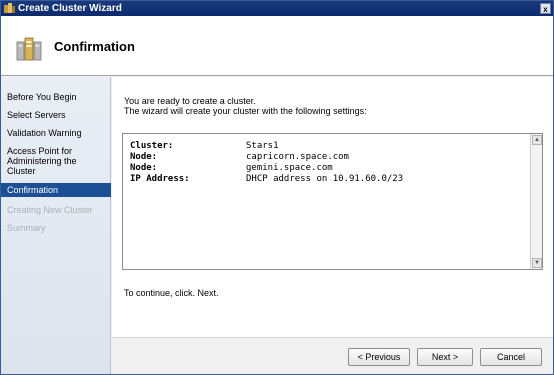 The height and width of the screenshot is (375, 554). Describe the element at coordinates (57, 97) in the screenshot. I see `nav-item-before-you-begin: Before You Begin` at that location.